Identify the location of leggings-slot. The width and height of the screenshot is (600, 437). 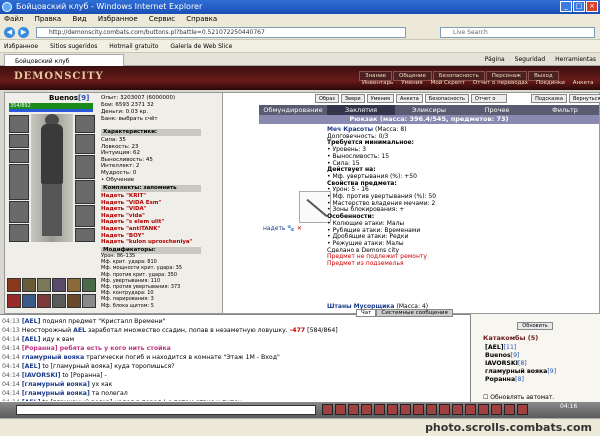
(85, 216).